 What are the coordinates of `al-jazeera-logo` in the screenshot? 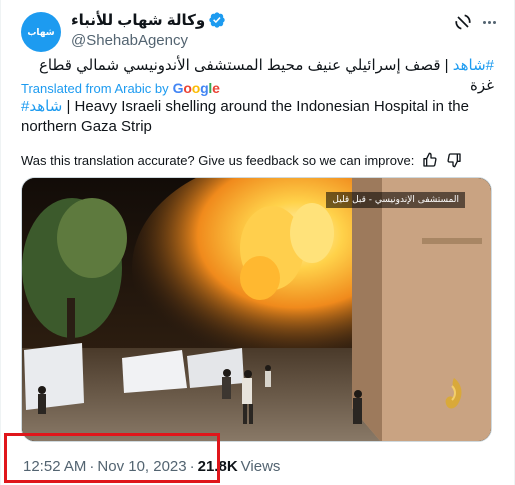 It's located at (453, 393).